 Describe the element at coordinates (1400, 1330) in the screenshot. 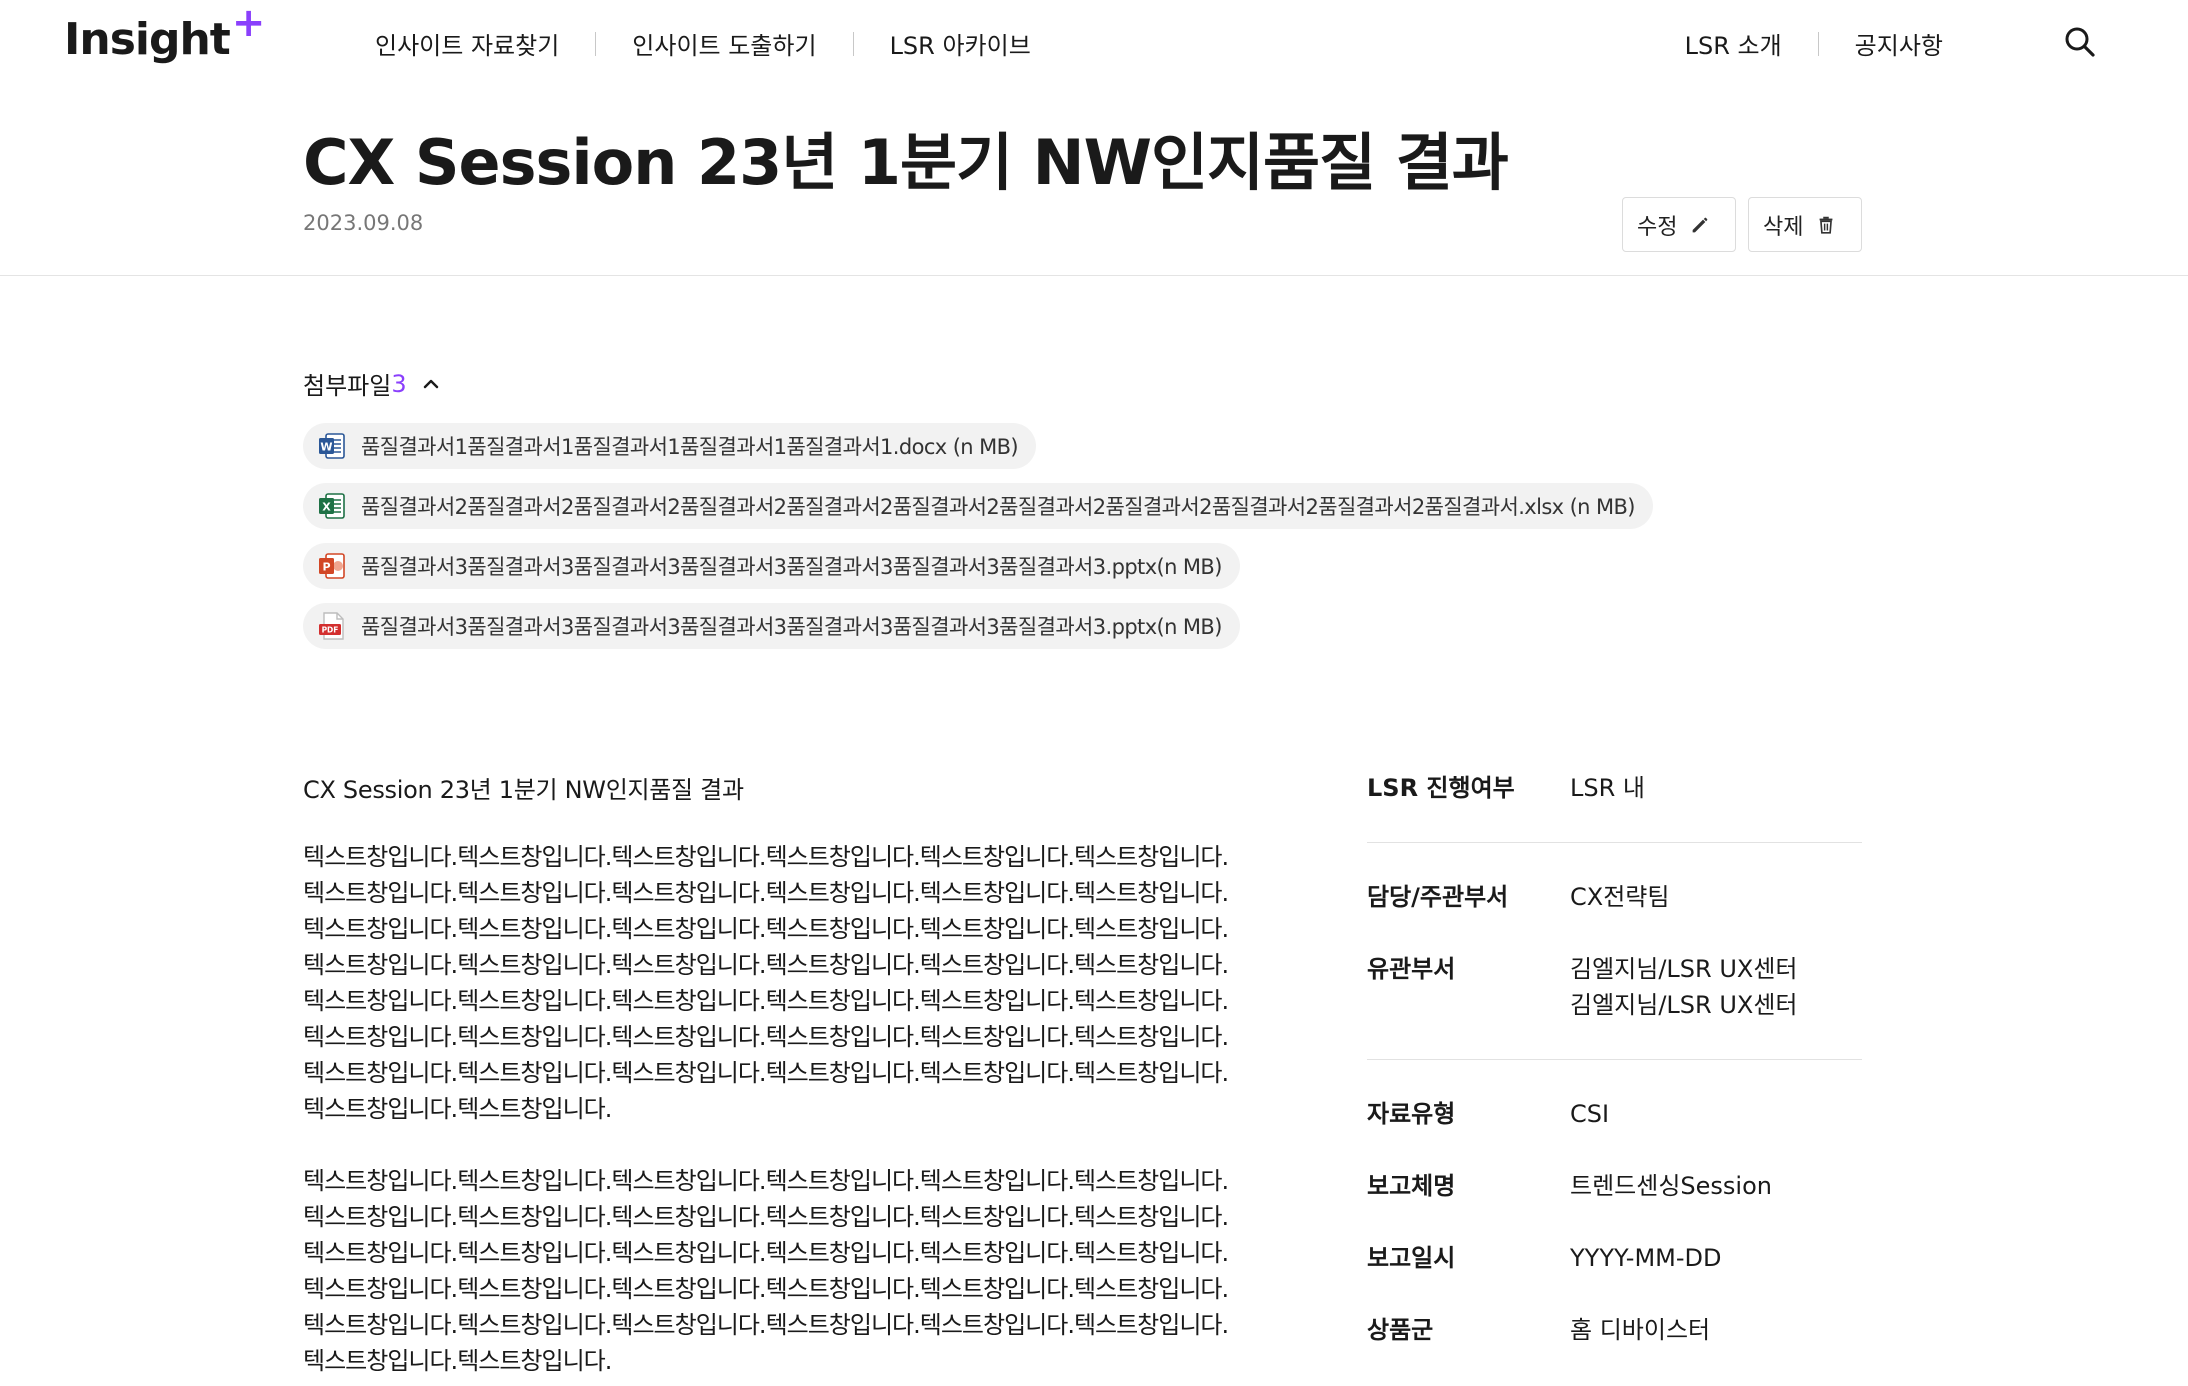

I see `info-label: 상품군` at that location.